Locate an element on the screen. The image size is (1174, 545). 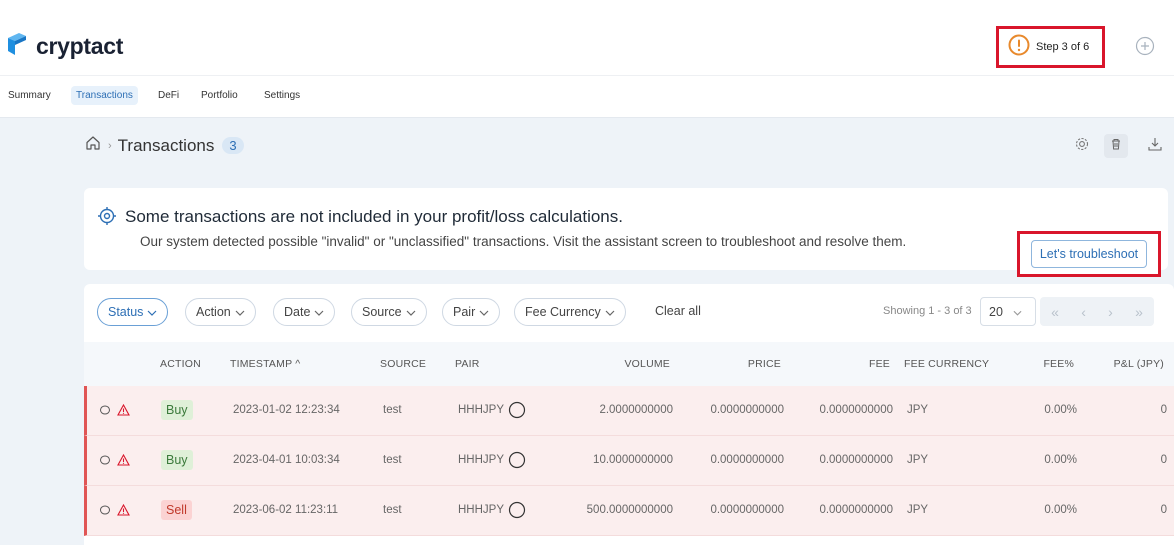
filter-label: Status is located at coordinates (126, 312).